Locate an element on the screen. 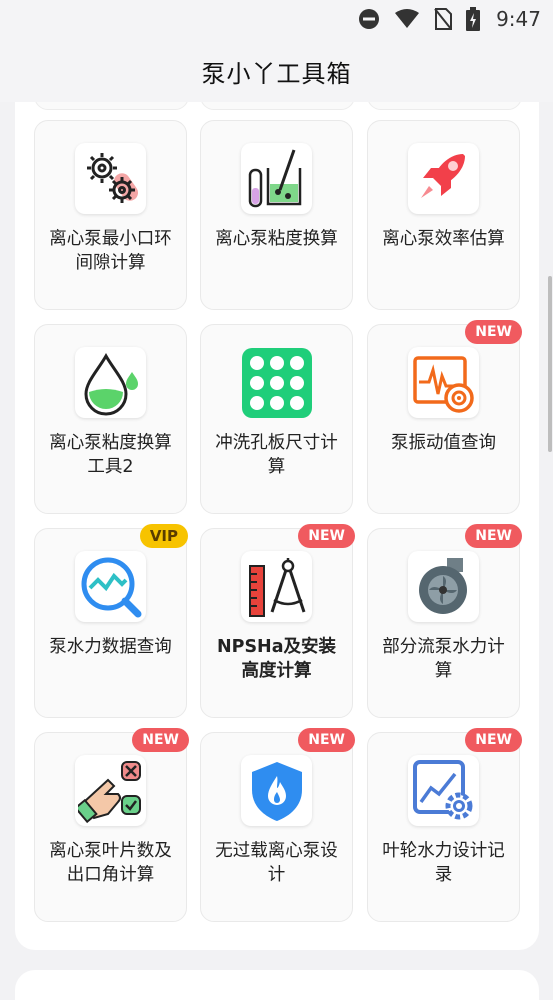 The height and width of the screenshot is (1000, 553). no-sim-icon is located at coordinates (443, 19).